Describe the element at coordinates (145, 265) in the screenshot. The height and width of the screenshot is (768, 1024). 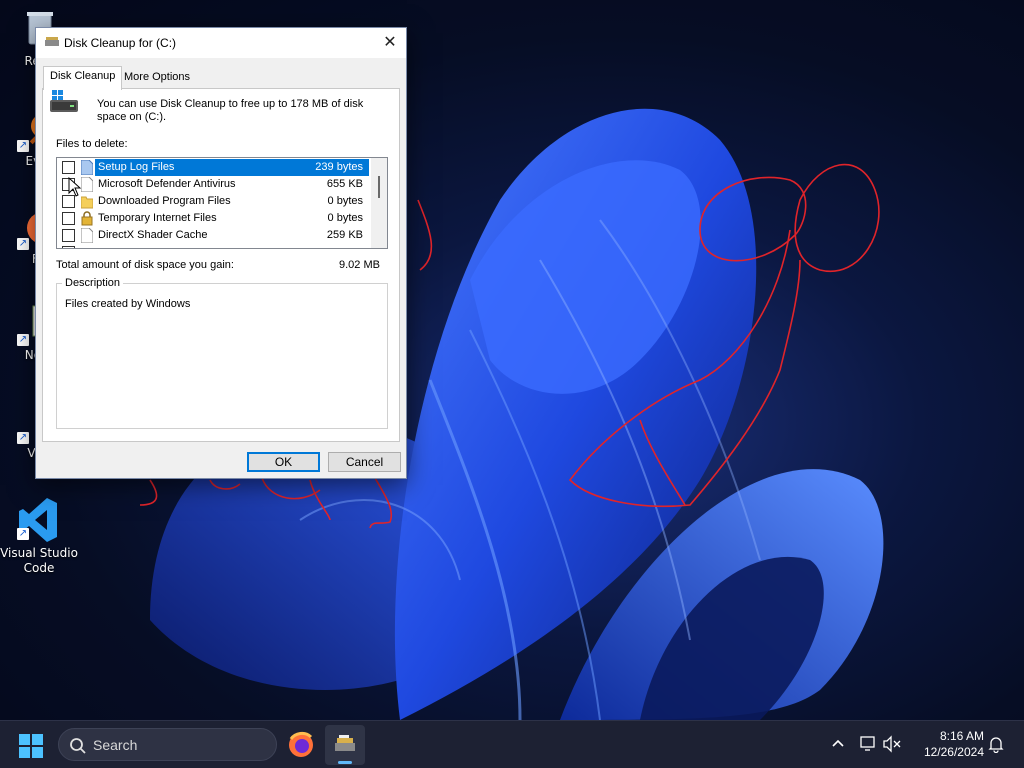
I see `total-space-label: Total amount of disk space you gain:` at that location.